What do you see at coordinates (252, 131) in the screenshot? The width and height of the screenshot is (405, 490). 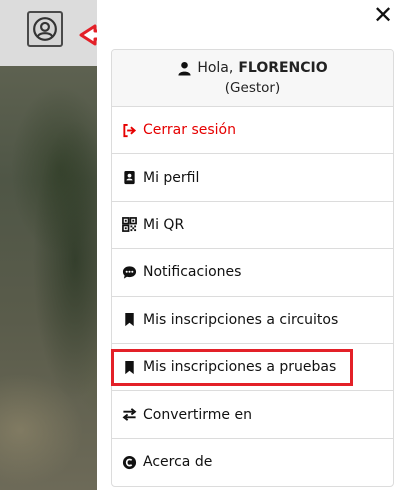 I see `menu-item-logout: Cerrar sesión` at bounding box center [252, 131].